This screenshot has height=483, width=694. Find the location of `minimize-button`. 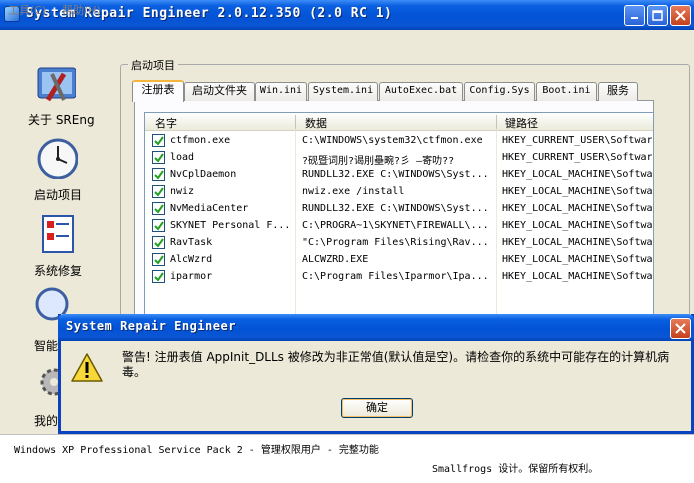

minimize-button is located at coordinates (634, 15).